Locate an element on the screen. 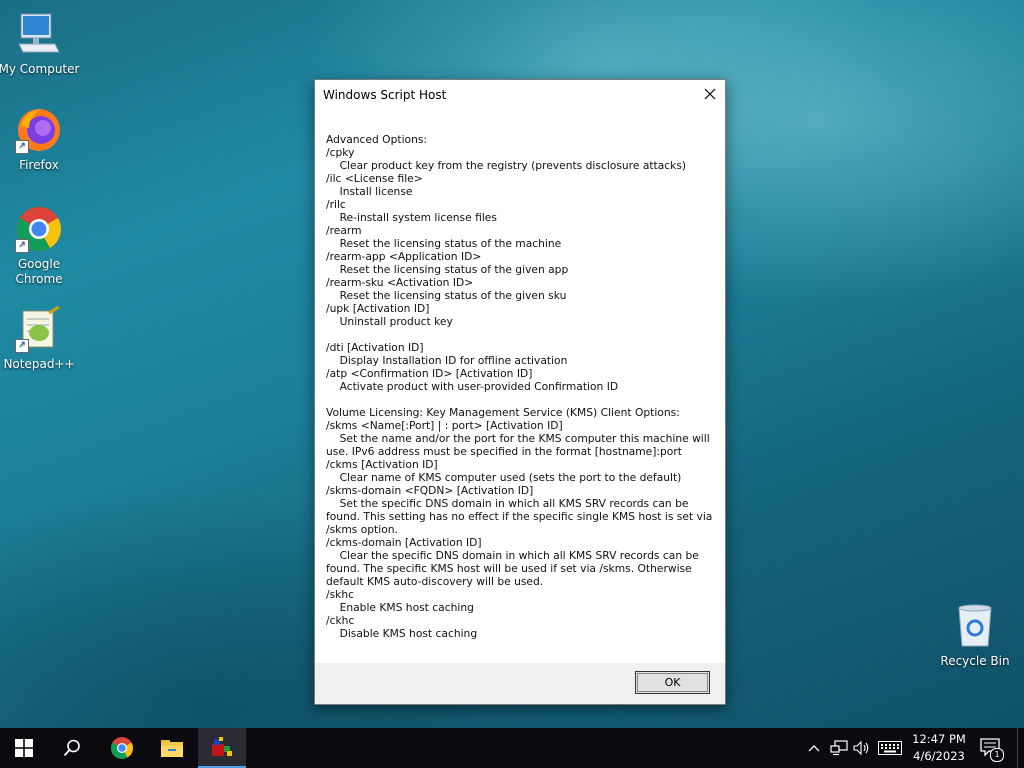  recycle-bin-icon is located at coordinates (975, 626).